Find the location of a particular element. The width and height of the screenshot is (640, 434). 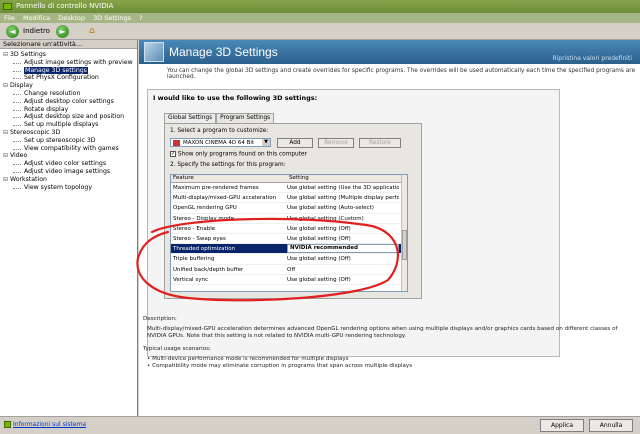

tab-global-settings: Global Settings is located at coordinates (190, 118).